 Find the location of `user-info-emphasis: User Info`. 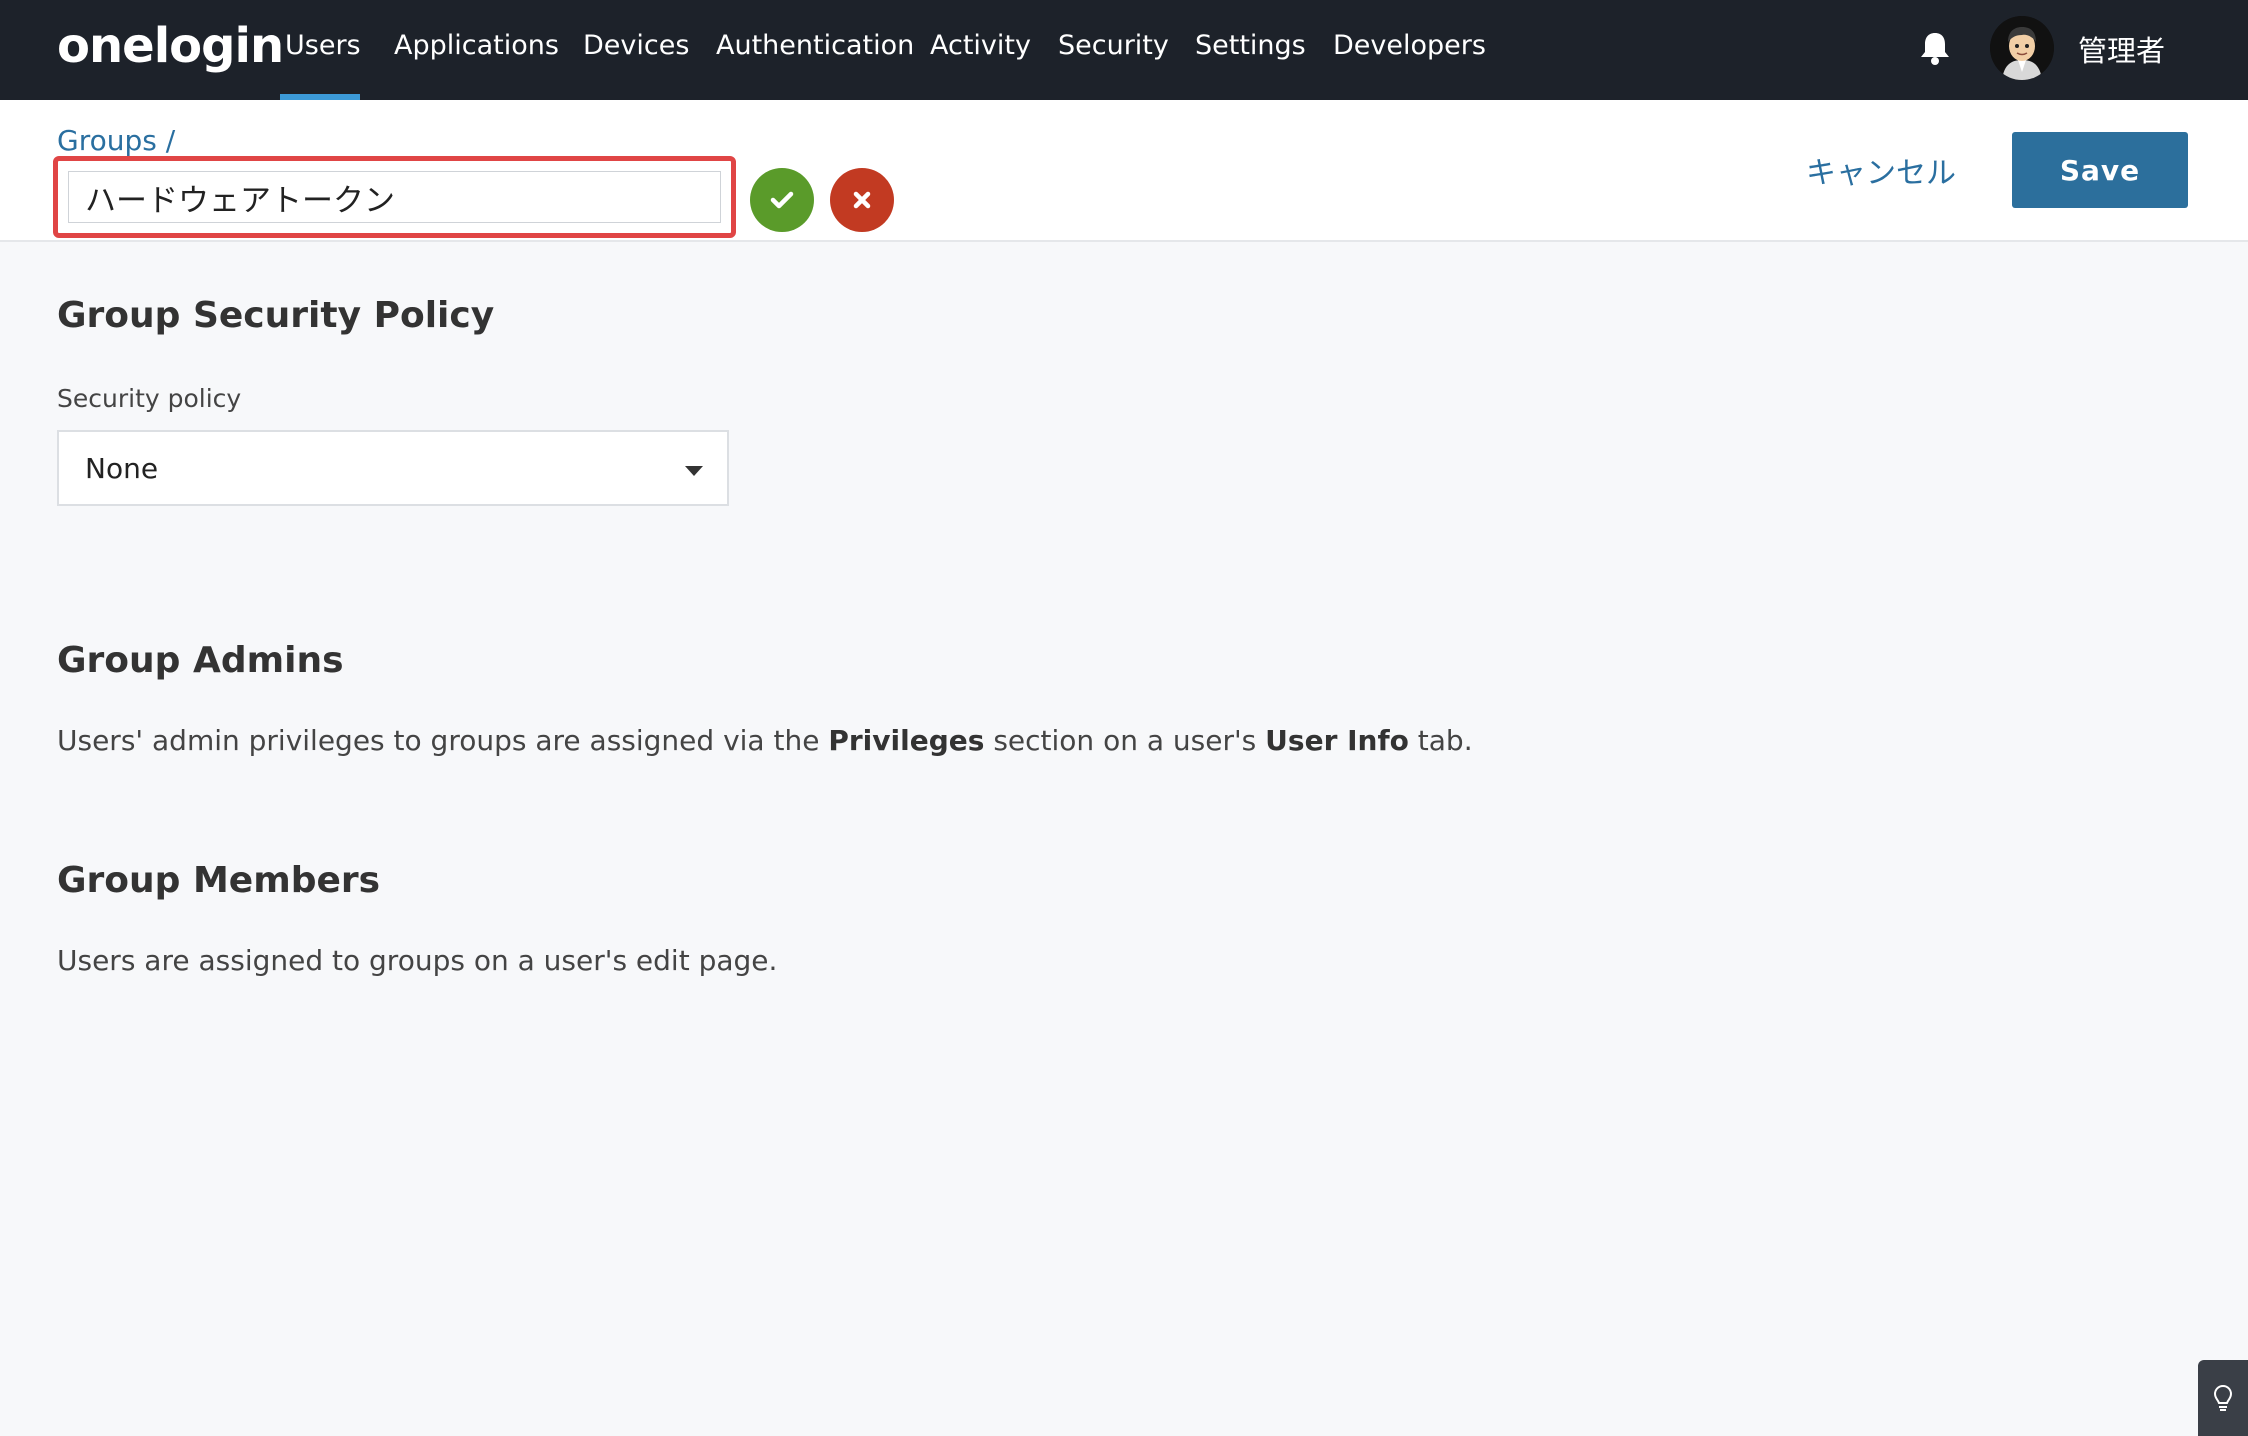

user-info-emphasis: User Info is located at coordinates (1337, 740).